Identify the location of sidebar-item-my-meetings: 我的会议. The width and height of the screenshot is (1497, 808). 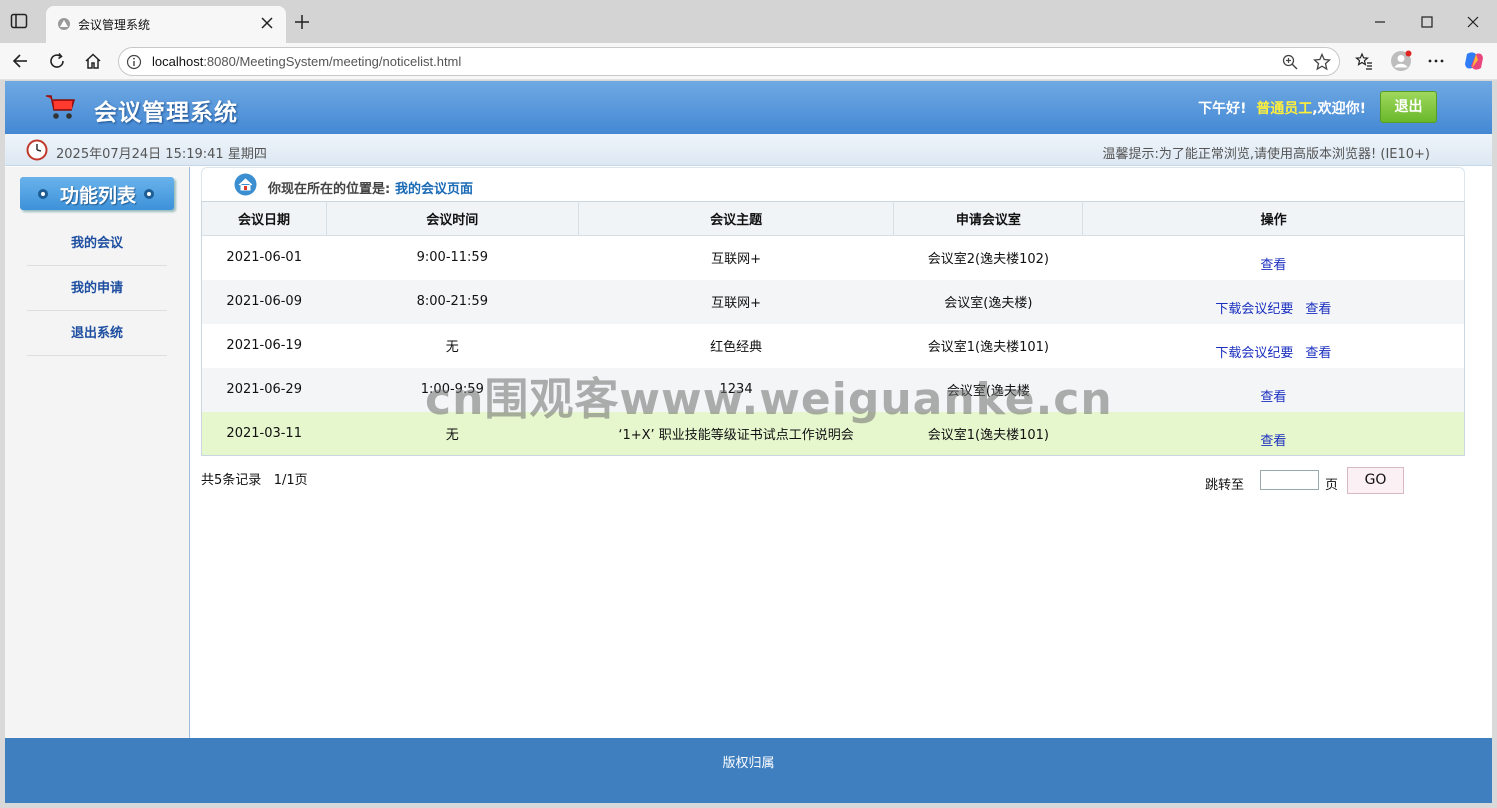
(97, 243).